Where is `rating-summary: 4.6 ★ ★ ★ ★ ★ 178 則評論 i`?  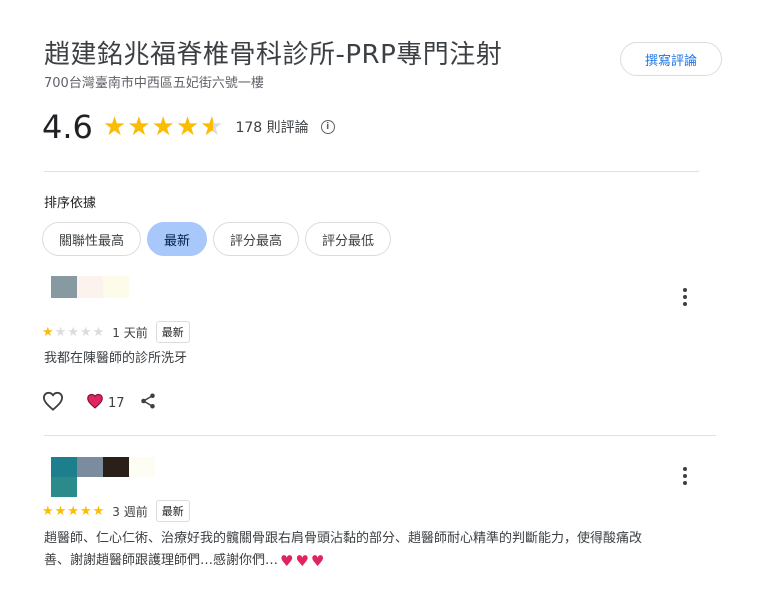 rating-summary: 4.6 ★ ★ ★ ★ ★ 178 則評論 i is located at coordinates (188, 127).